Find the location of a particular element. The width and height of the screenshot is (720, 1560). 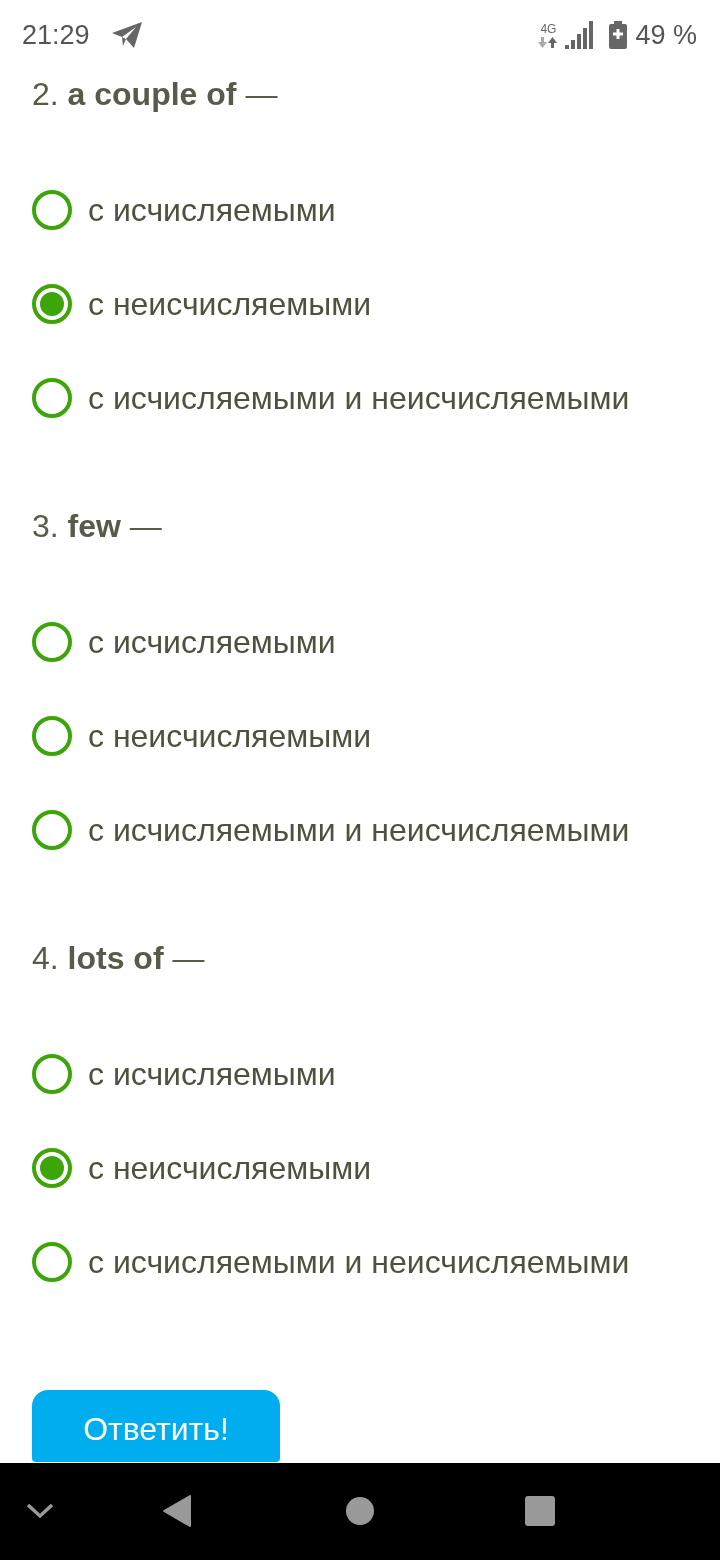

home-icon is located at coordinates (360, 1511).